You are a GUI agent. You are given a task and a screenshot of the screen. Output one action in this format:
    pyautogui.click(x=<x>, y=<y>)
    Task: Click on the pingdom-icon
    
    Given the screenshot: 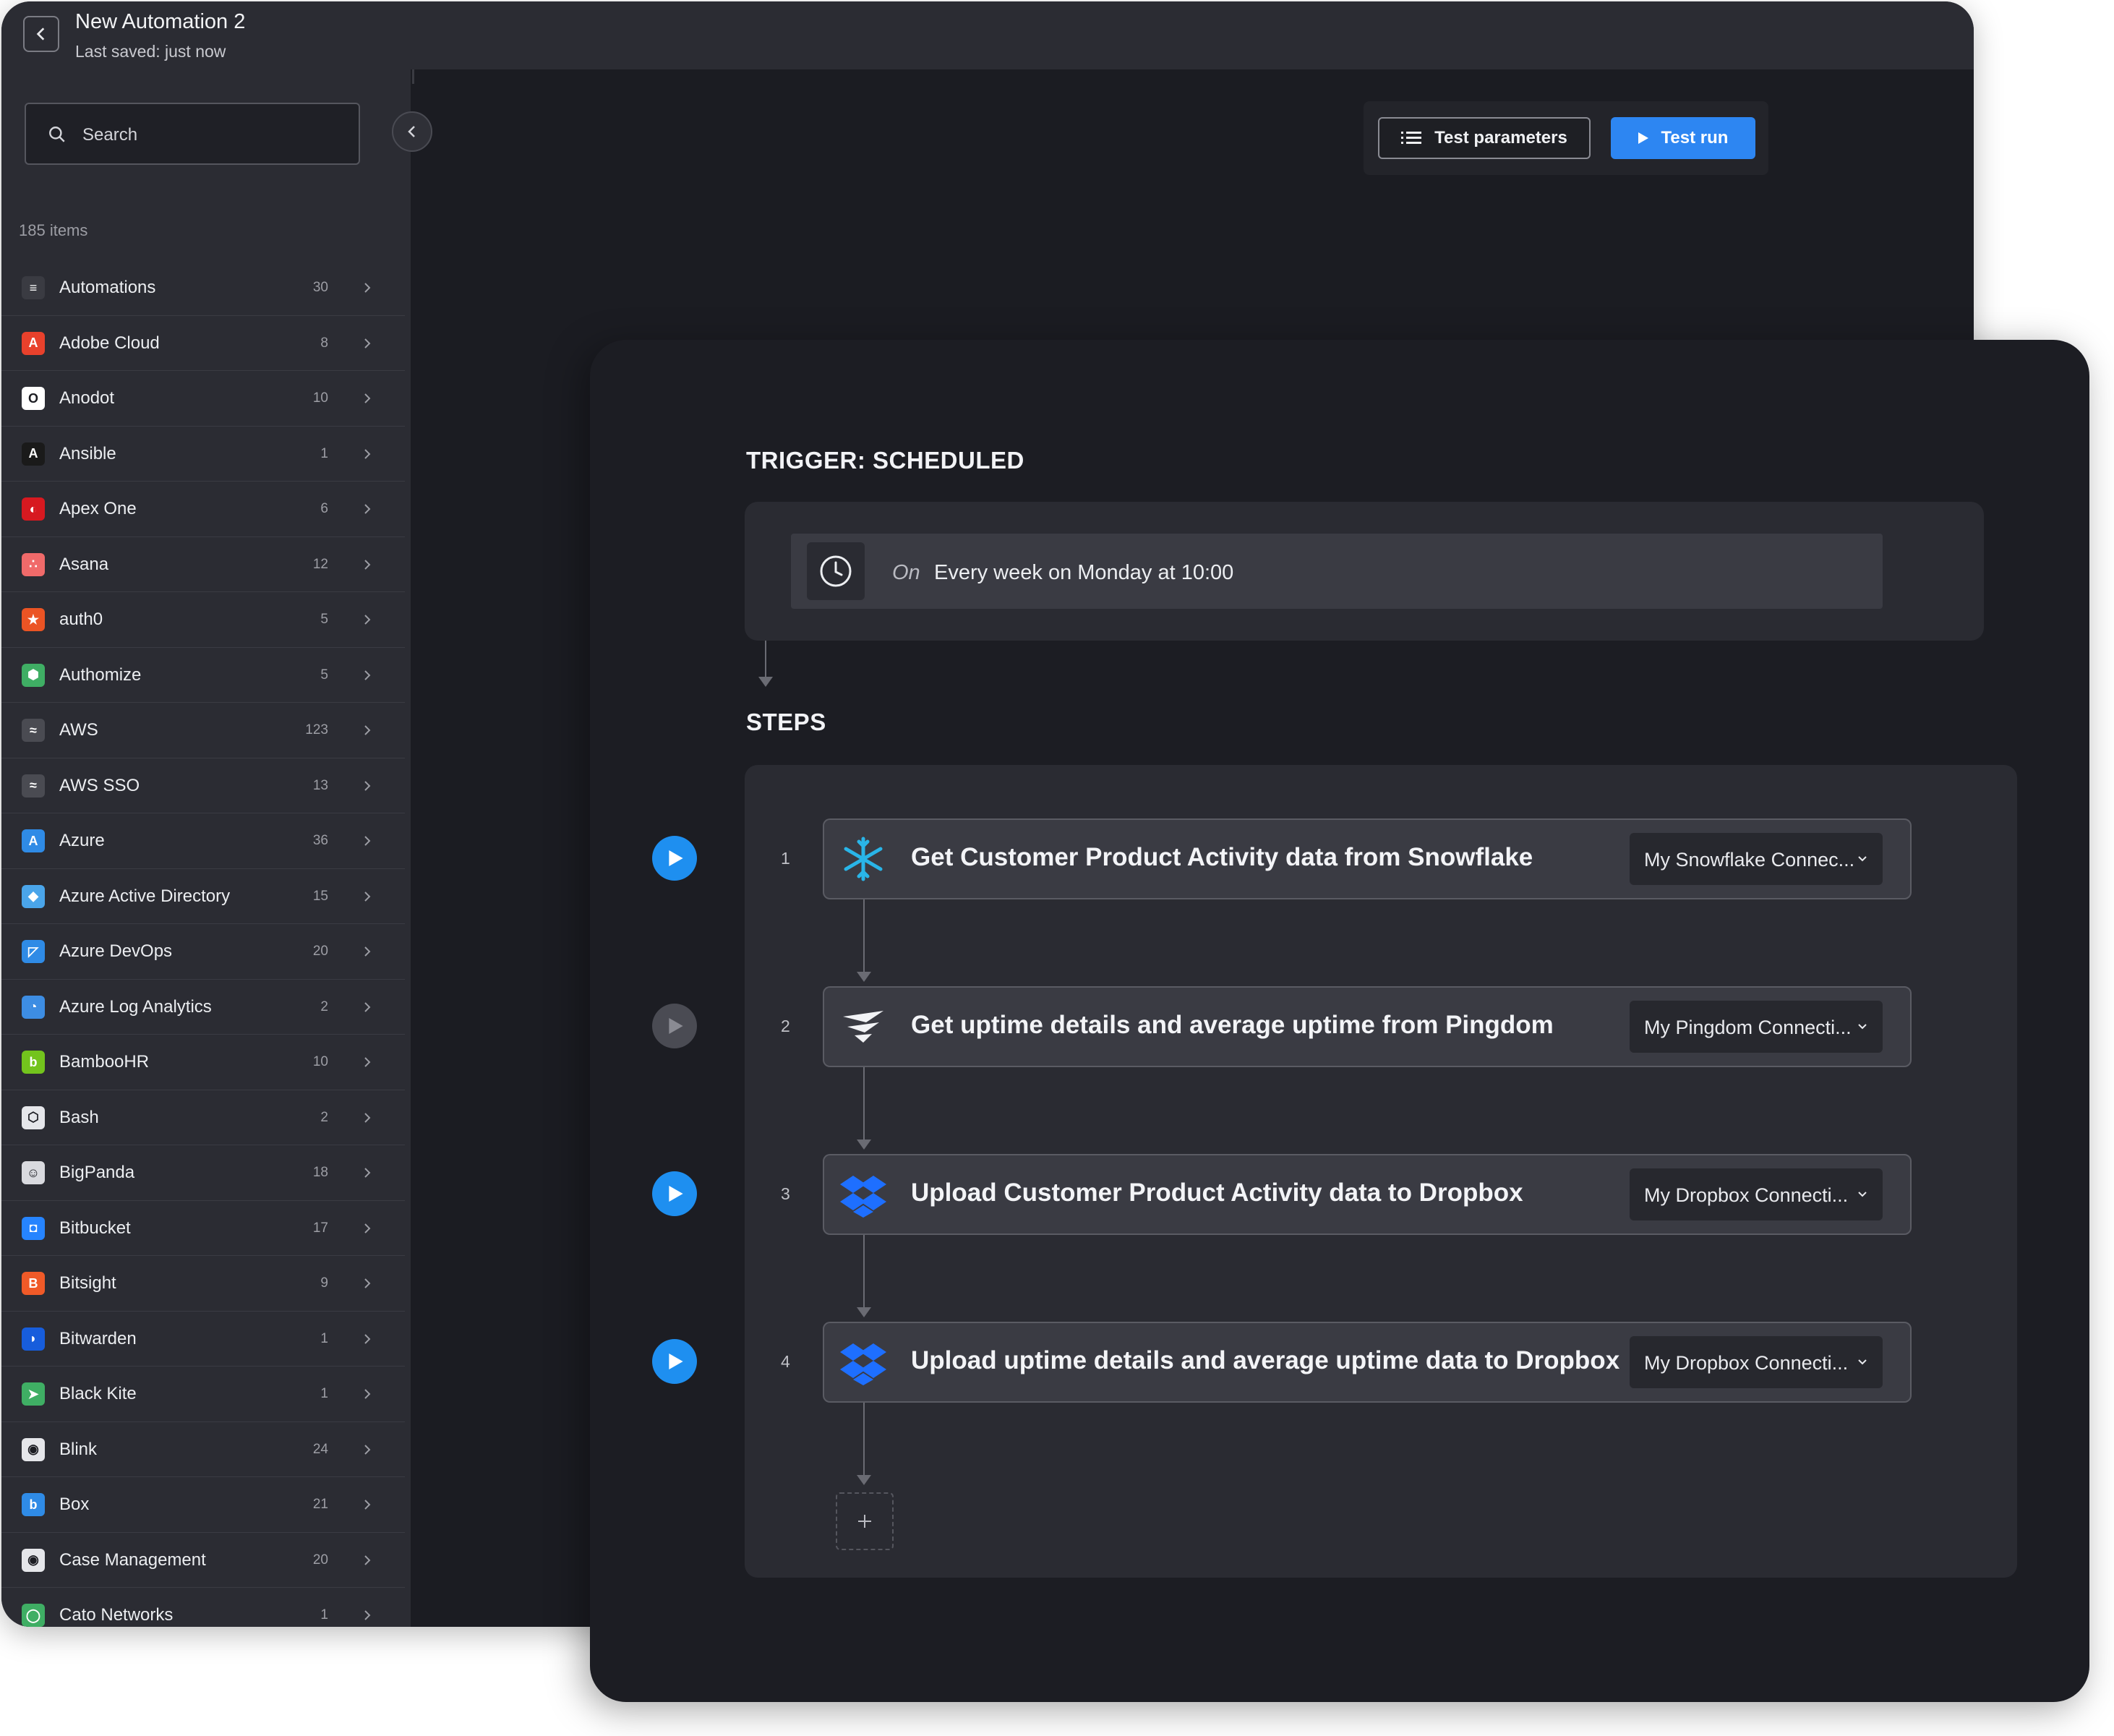 What is the action you would take?
    pyautogui.click(x=863, y=1027)
    